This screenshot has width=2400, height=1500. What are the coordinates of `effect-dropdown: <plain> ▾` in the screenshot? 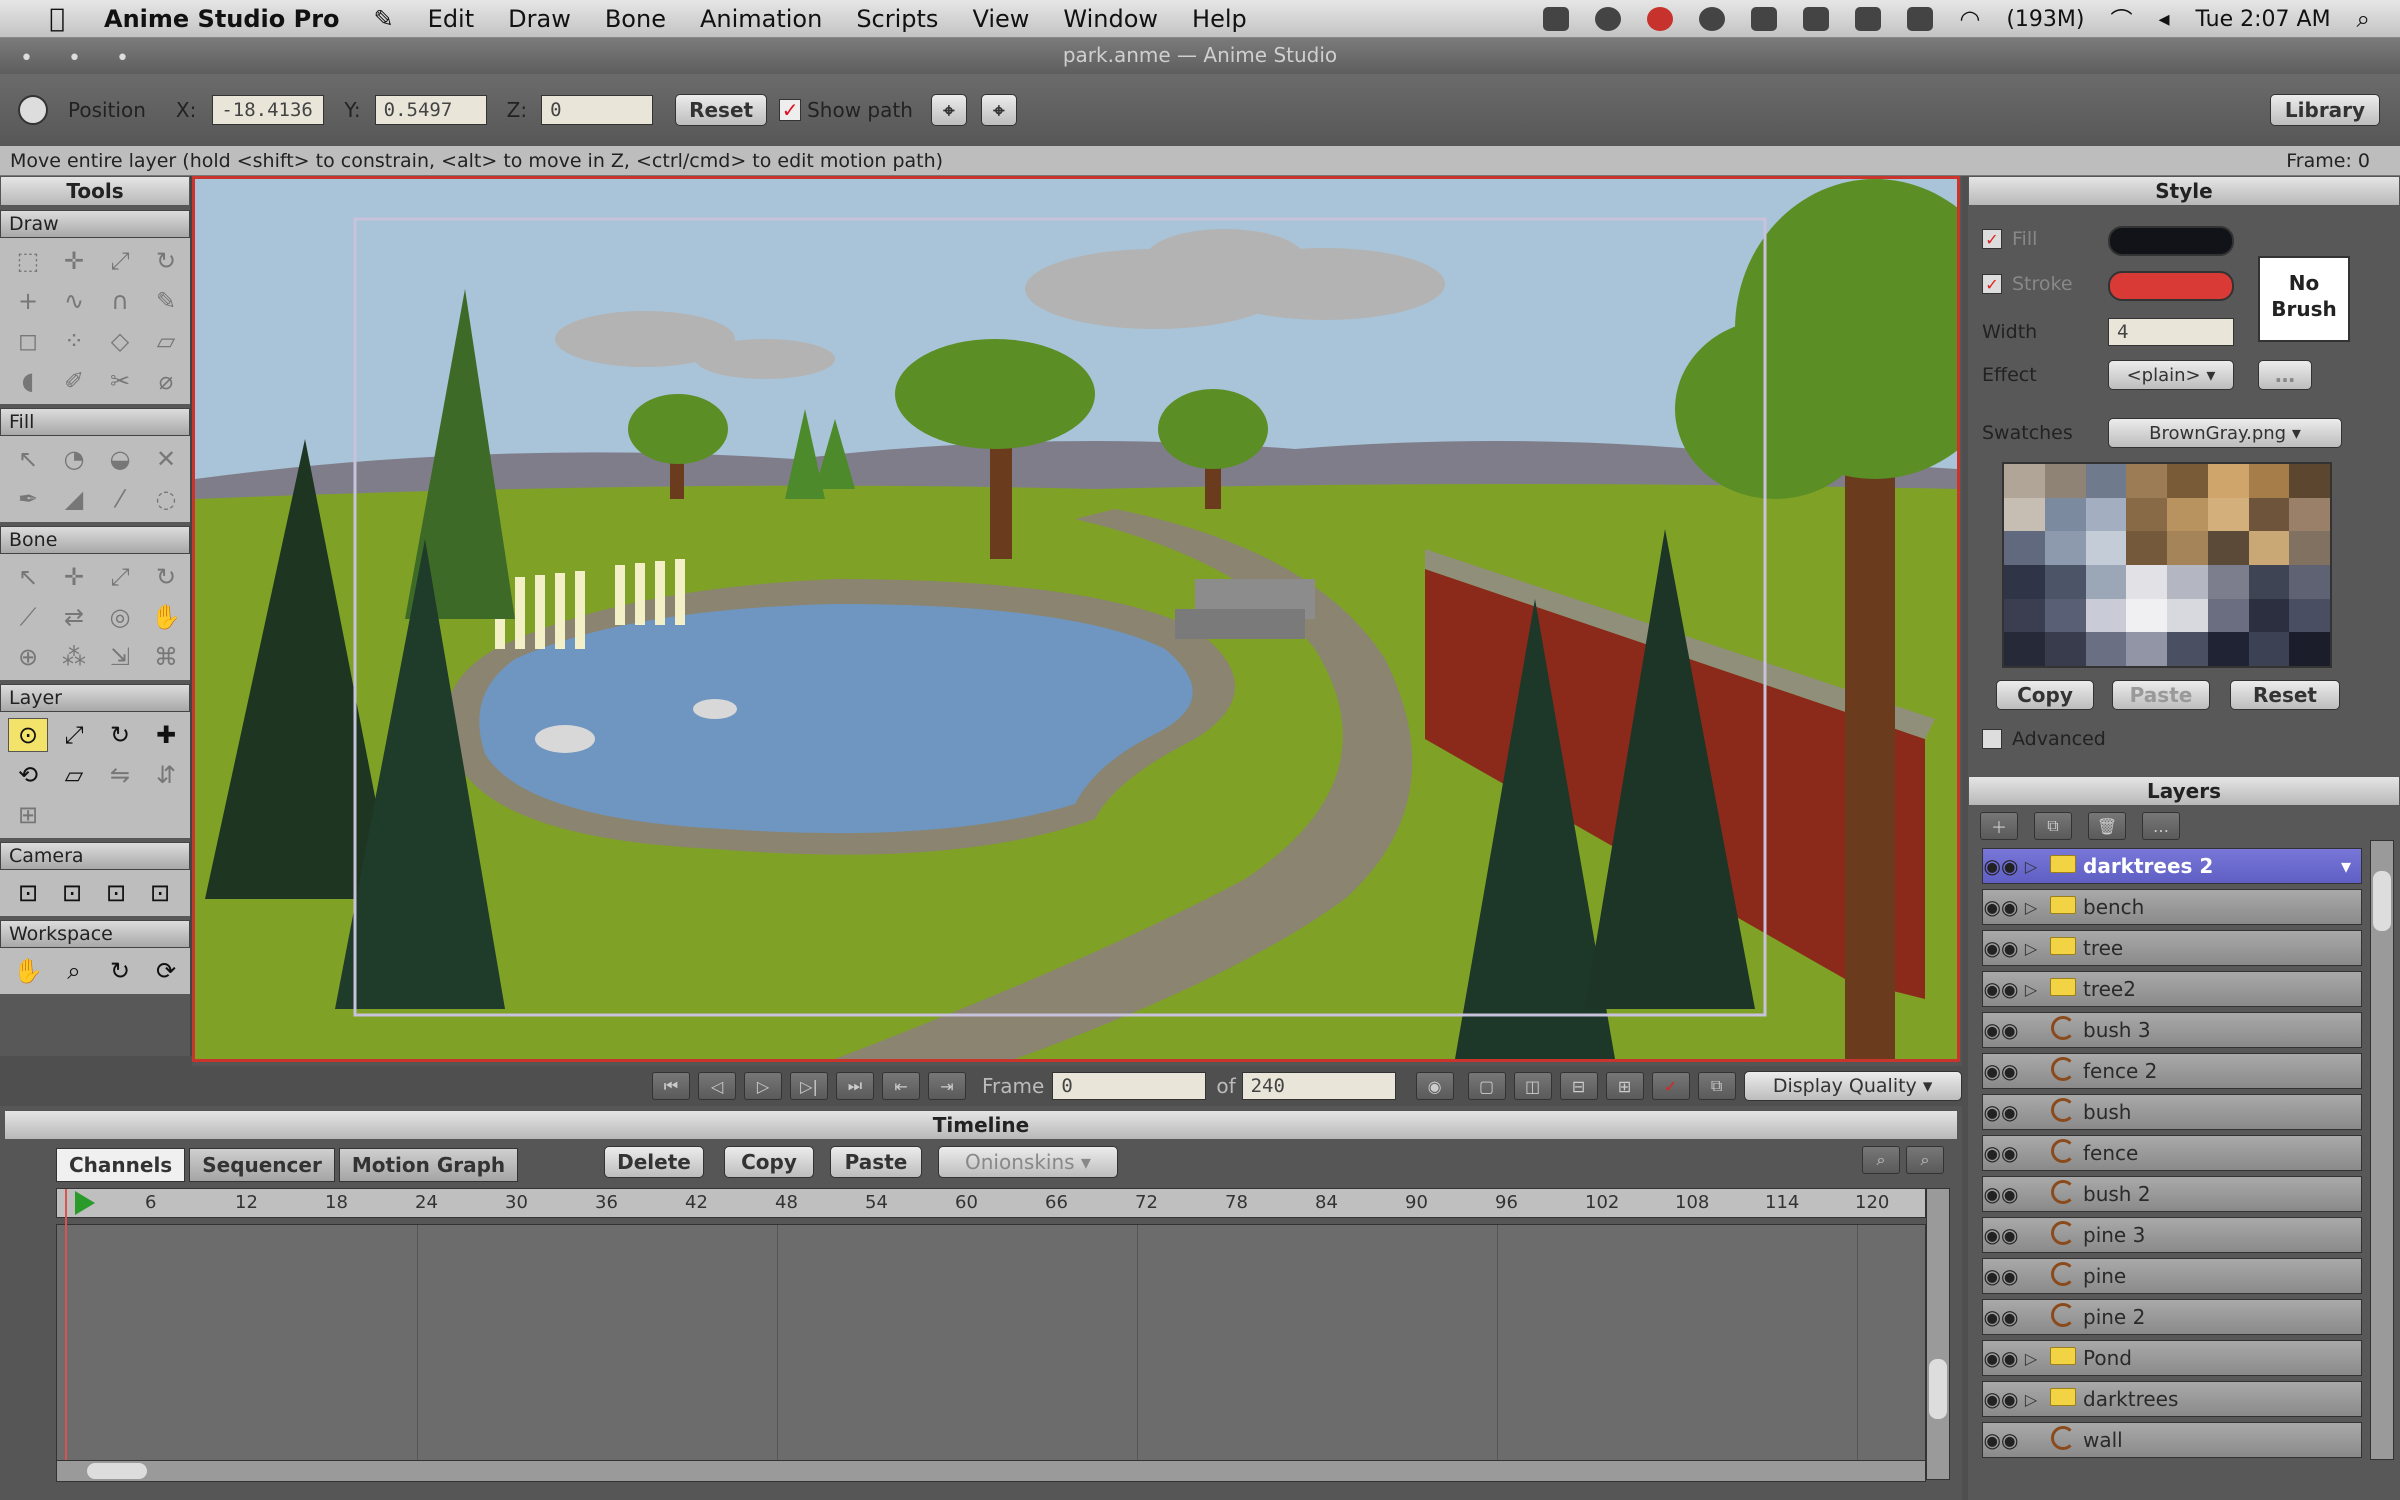 It's located at (2171, 375).